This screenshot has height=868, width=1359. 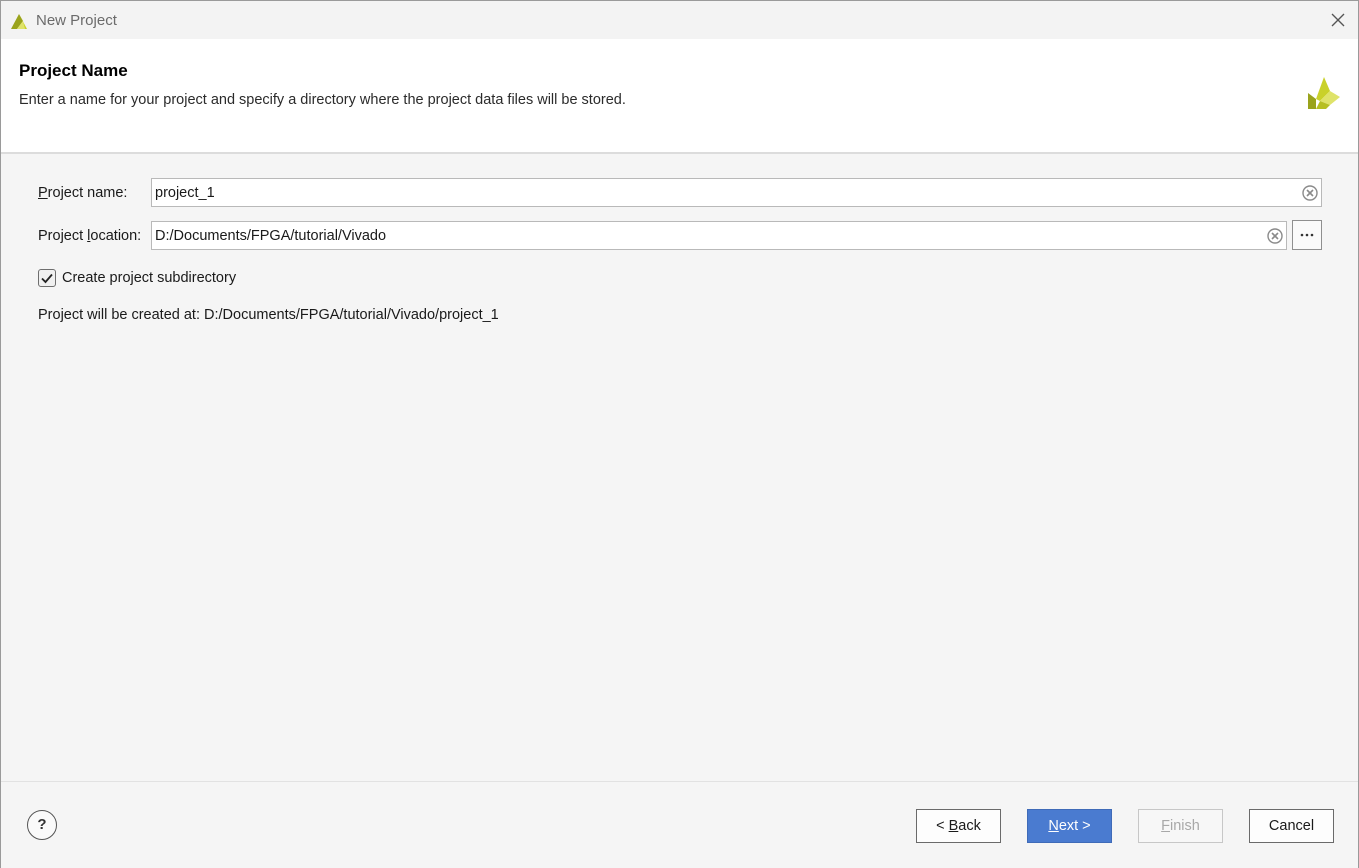 I want to click on project-location-input, so click(x=707, y=235).